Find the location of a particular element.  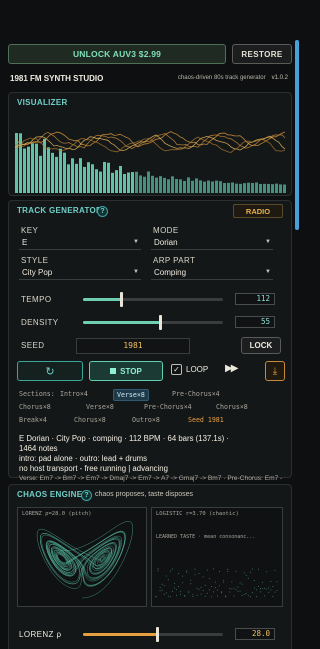

stop-button: STOP is located at coordinates (126, 371).